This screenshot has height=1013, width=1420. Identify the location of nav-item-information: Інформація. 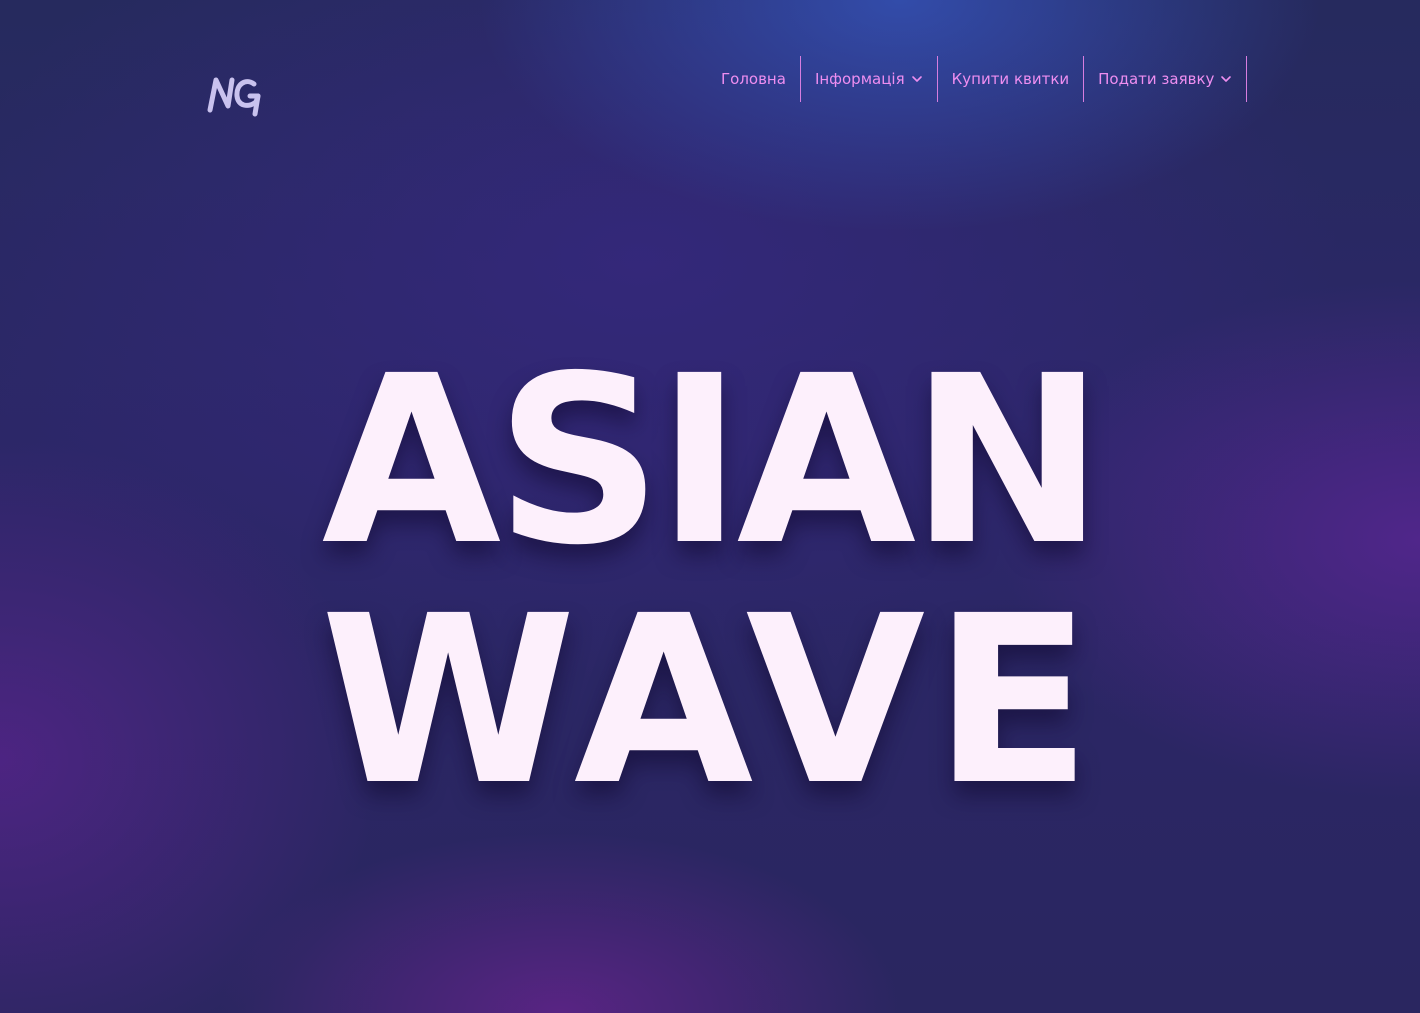
(868, 79).